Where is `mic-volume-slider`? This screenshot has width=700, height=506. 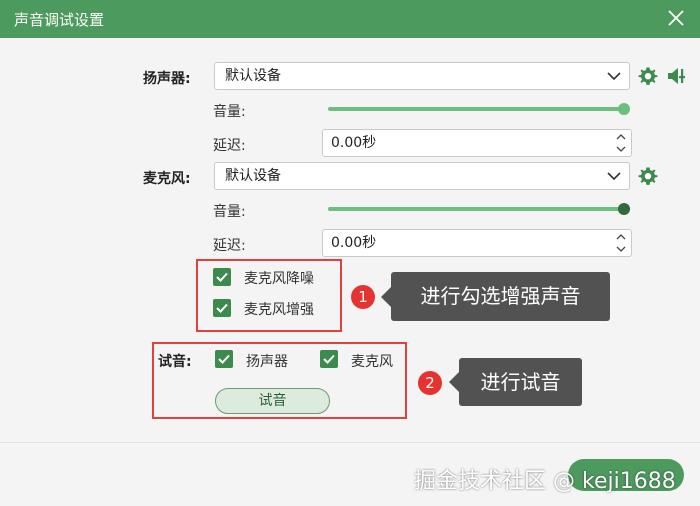
mic-volume-slider is located at coordinates (479, 209).